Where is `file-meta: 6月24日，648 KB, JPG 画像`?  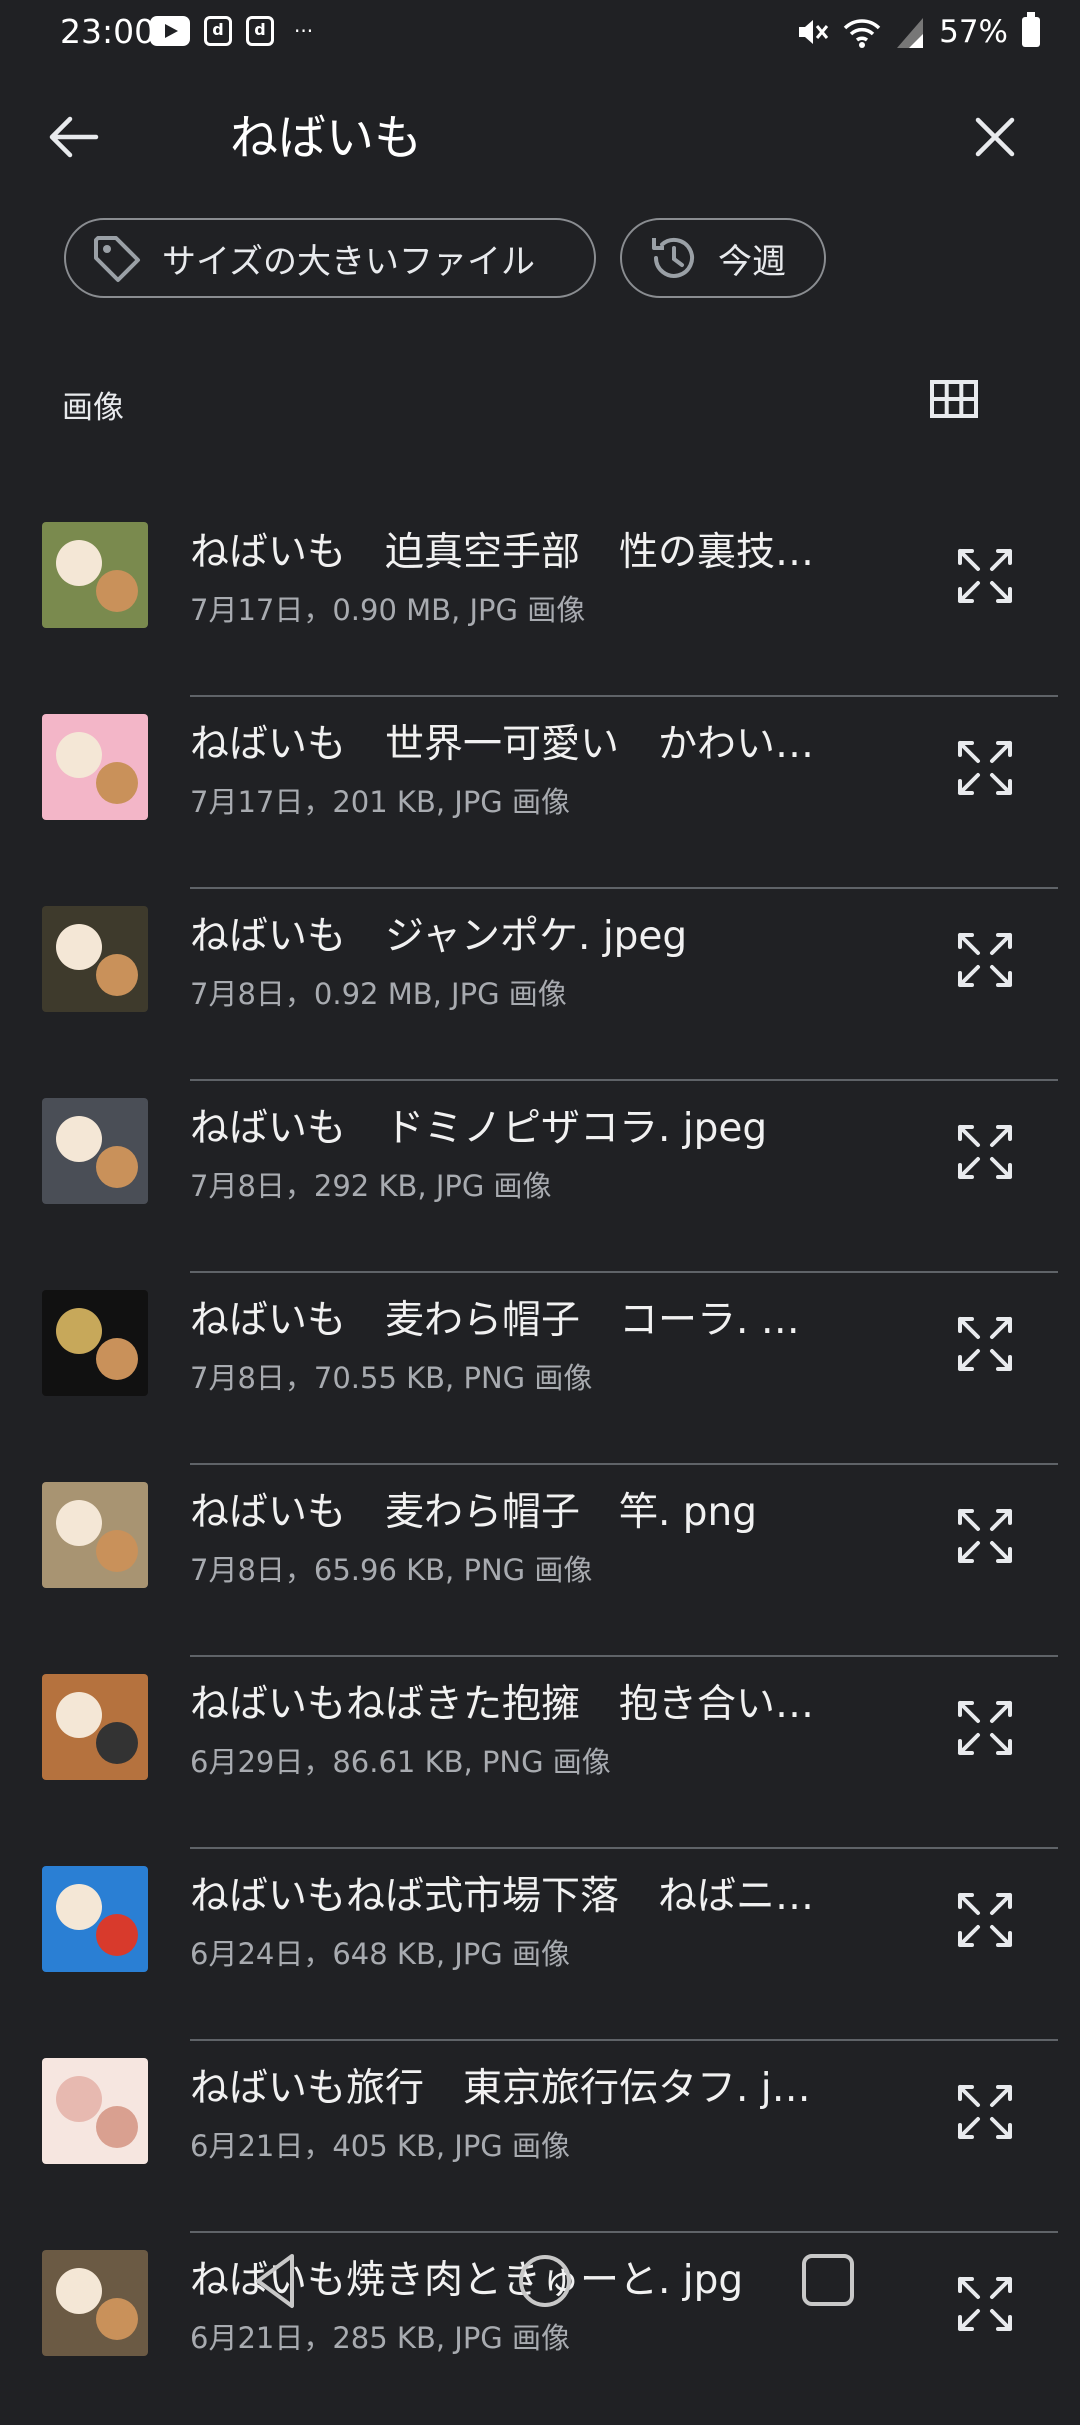
file-meta: 6月24日，648 KB, JPG 画像 is located at coordinates (380, 1954).